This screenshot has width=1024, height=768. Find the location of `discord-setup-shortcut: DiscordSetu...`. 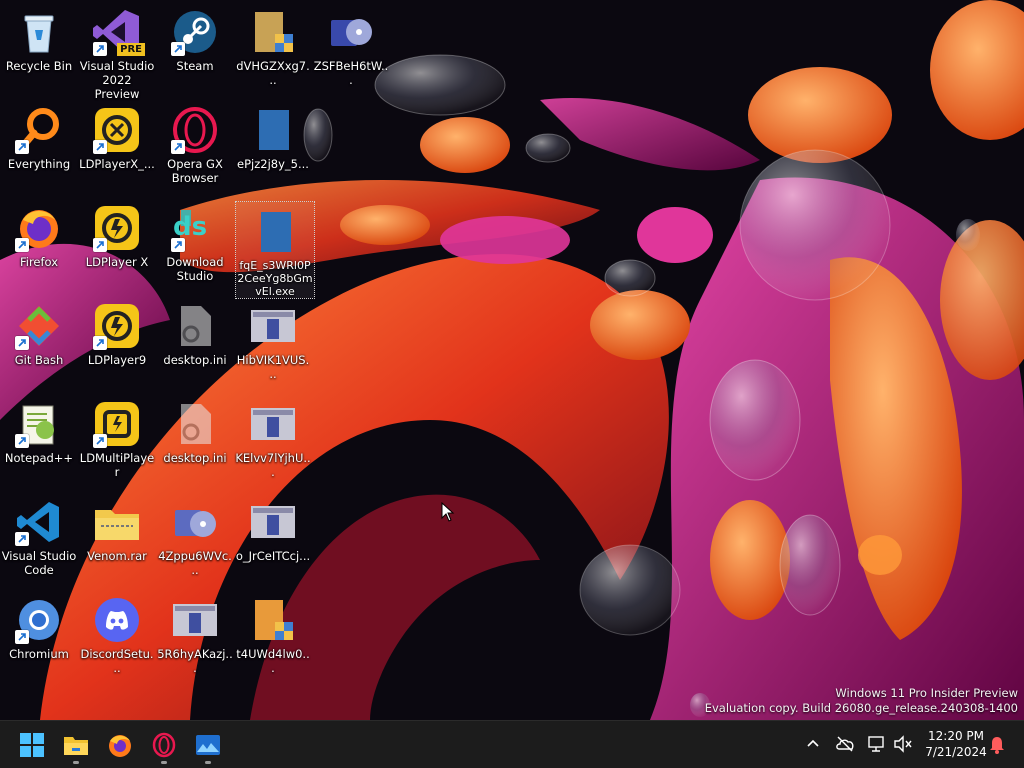

discord-setup-shortcut: DiscordSetu... is located at coordinates (117, 638).